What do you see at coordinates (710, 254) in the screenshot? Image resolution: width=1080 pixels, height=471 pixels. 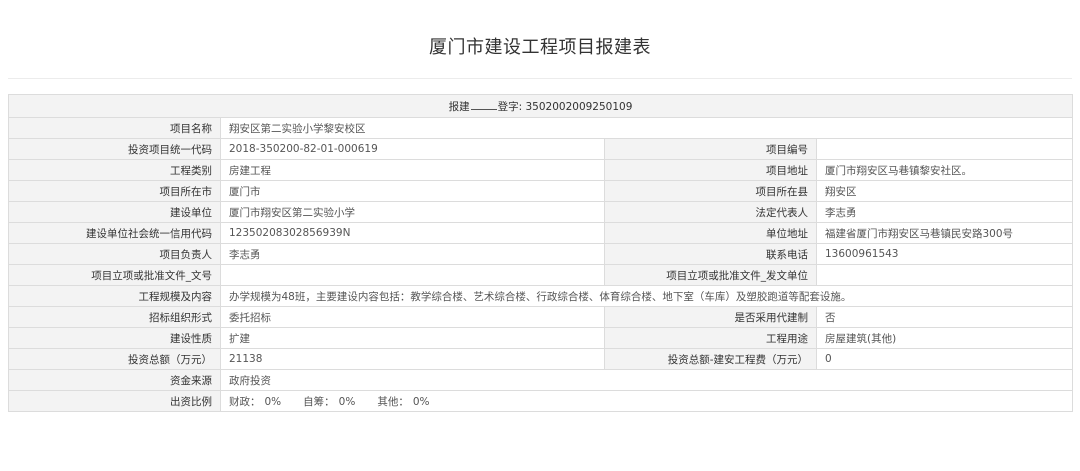 I see `contact-phone-label: 联系电话` at bounding box center [710, 254].